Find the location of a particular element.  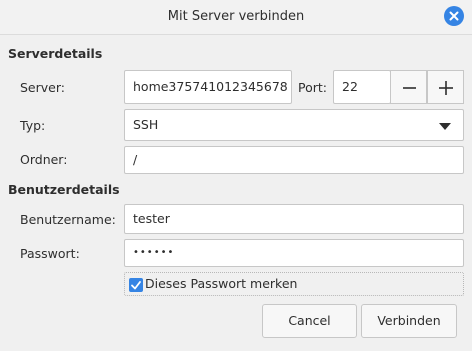

username-input: tester is located at coordinates (294, 219).